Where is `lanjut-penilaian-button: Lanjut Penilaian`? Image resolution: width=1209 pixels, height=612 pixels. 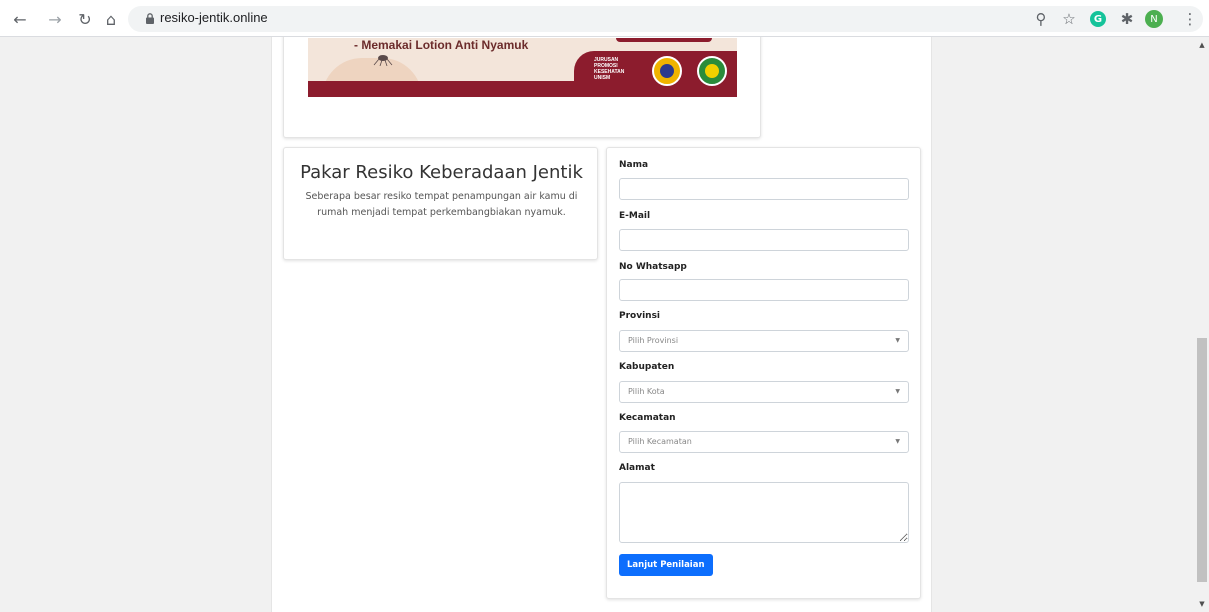 lanjut-penilaian-button: Lanjut Penilaian is located at coordinates (666, 565).